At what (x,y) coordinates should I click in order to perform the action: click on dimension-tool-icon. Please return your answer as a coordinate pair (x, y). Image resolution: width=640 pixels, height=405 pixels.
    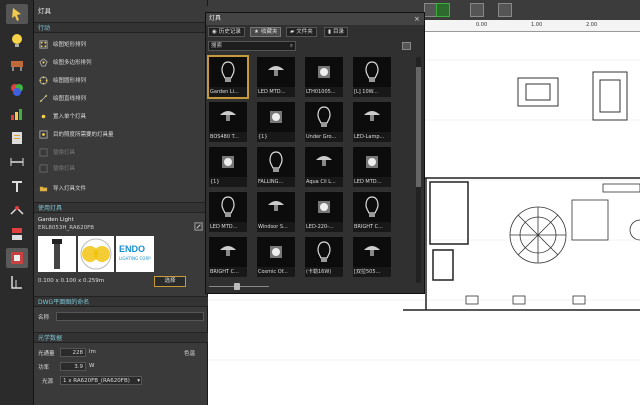
    Looking at the image, I should click on (17, 210).